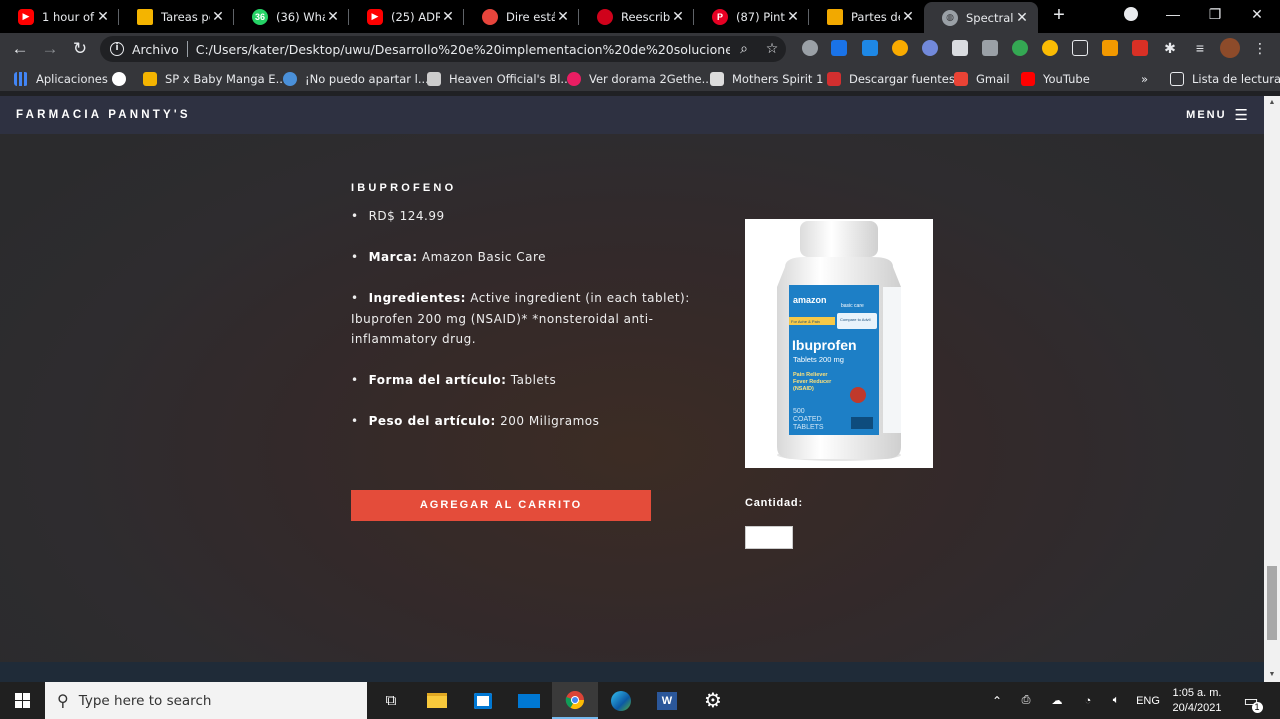  Describe the element at coordinates (852, 306) in the screenshot. I see `svg-text: basic care` at that location.